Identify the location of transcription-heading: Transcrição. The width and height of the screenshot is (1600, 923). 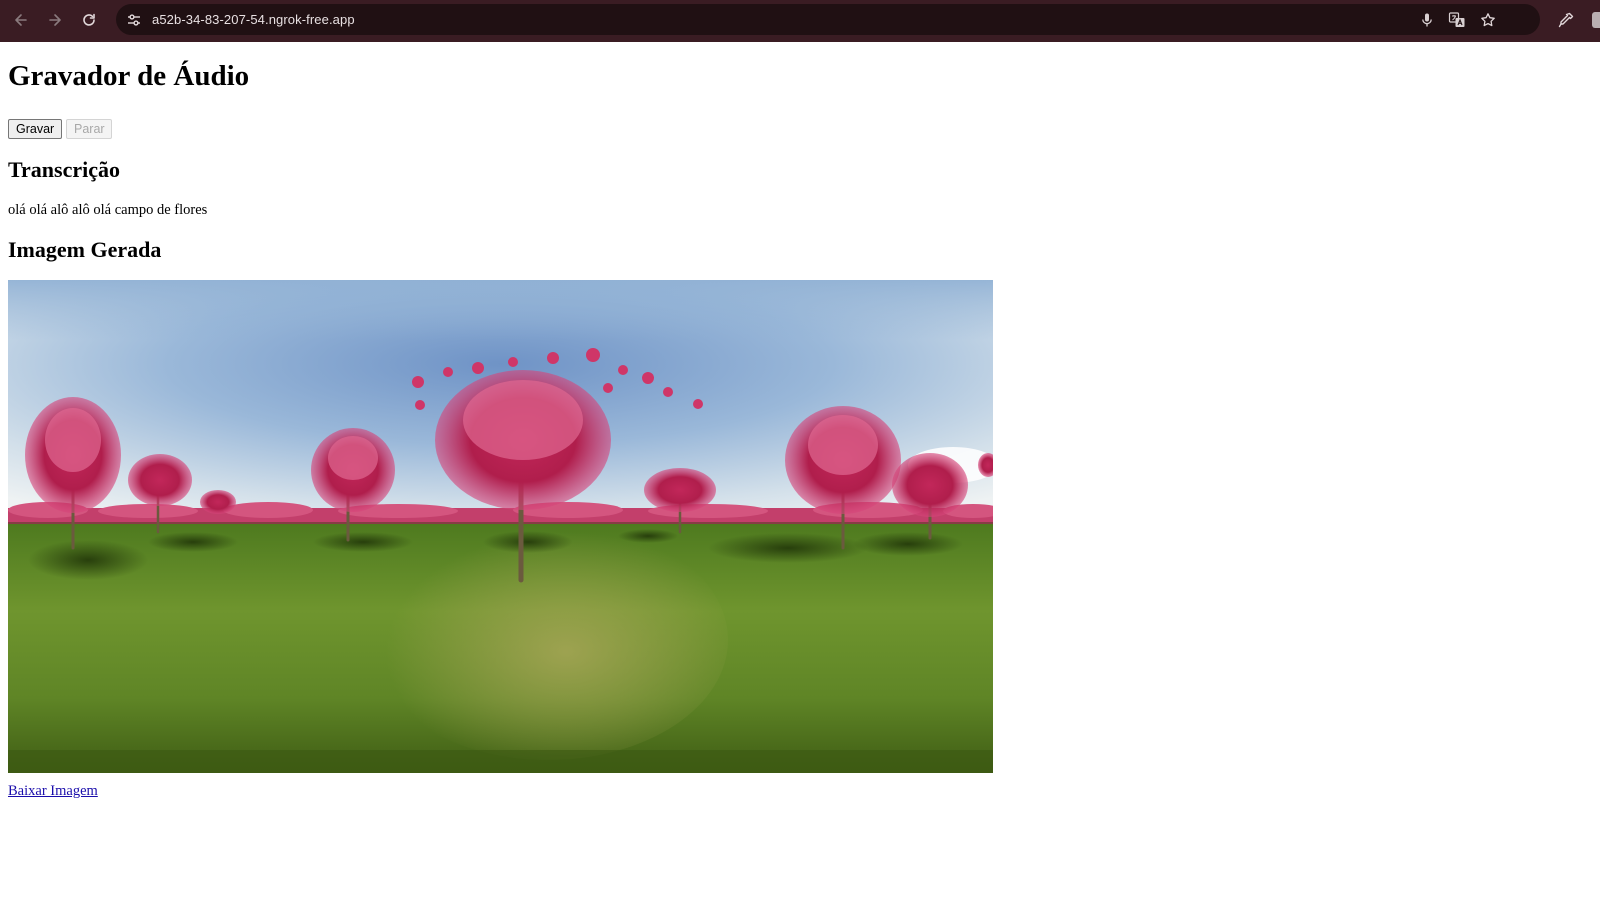
(64, 169).